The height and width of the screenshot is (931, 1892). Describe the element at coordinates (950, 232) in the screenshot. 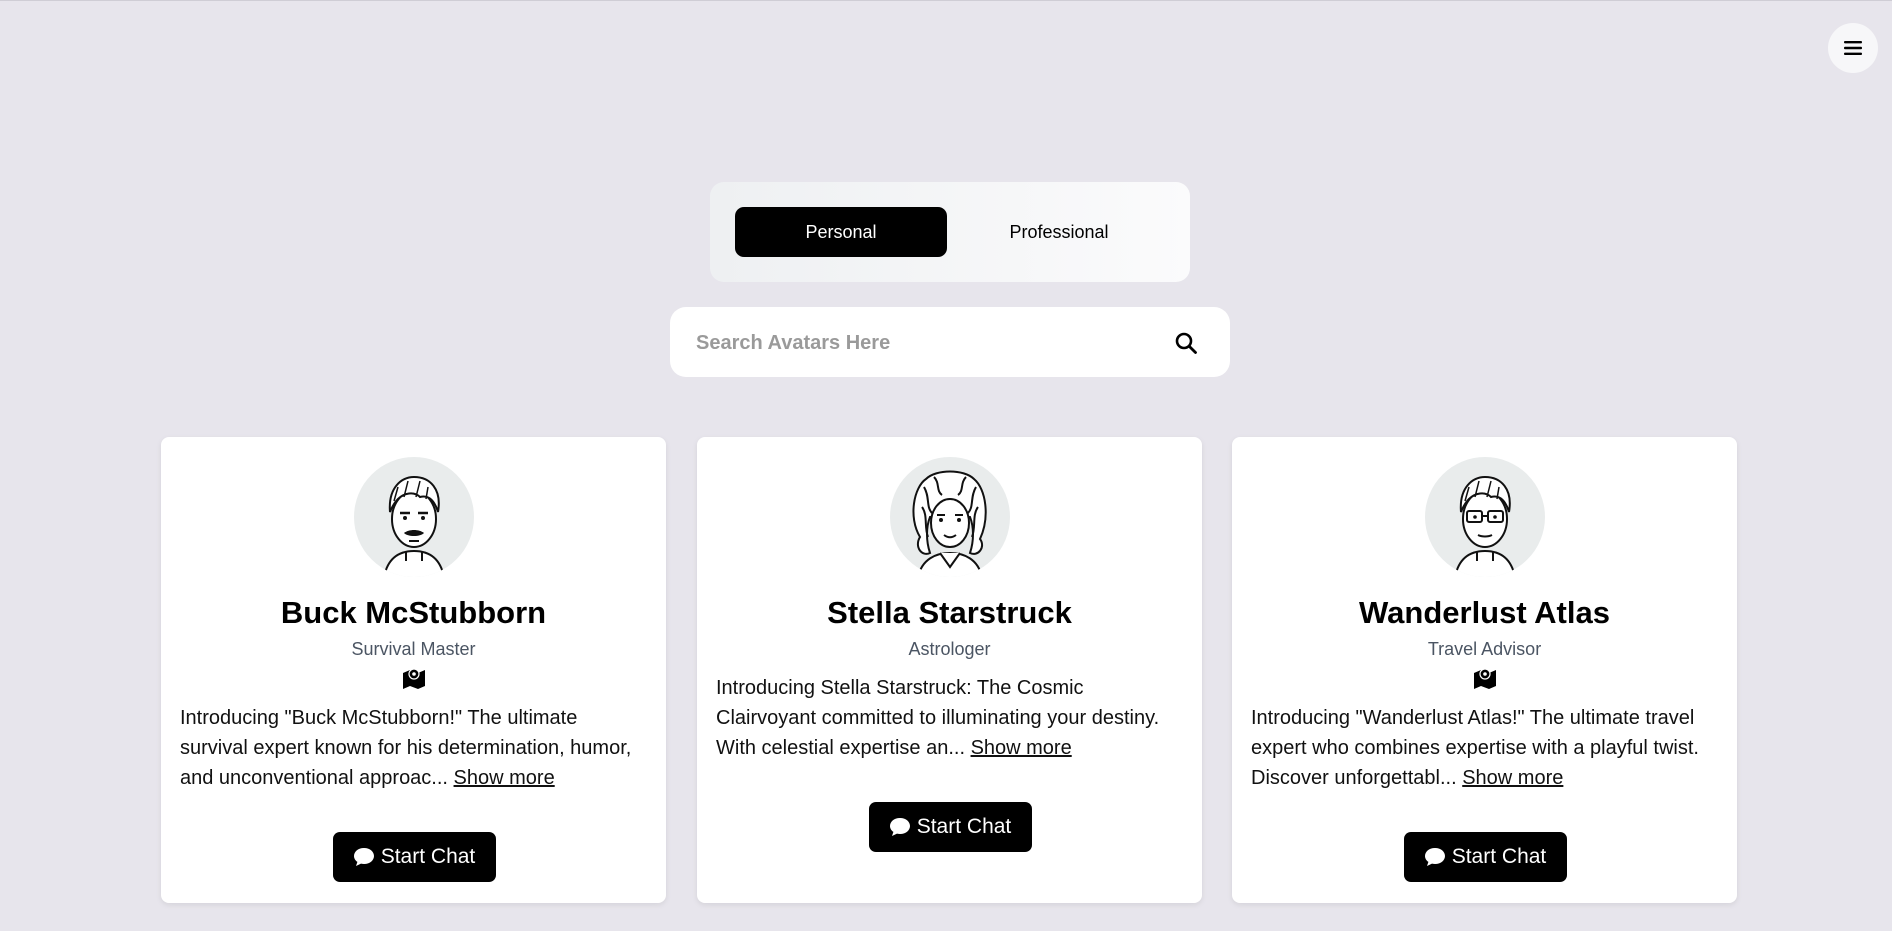

I see `mode-toggle: Personal Professional` at that location.